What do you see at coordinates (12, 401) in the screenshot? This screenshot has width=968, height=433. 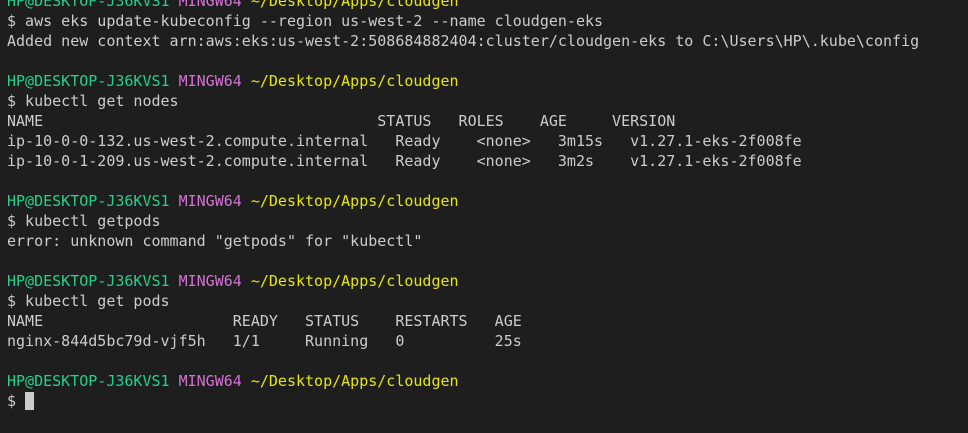 I see `prompt-symbol: $` at bounding box center [12, 401].